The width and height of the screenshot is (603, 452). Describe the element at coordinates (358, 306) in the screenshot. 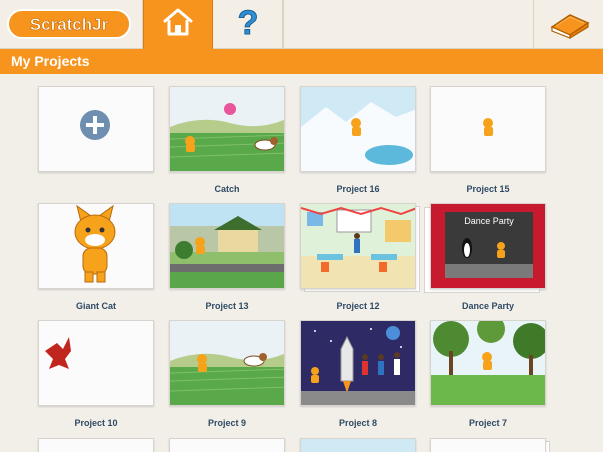

I see `project-title: Project 12` at that location.